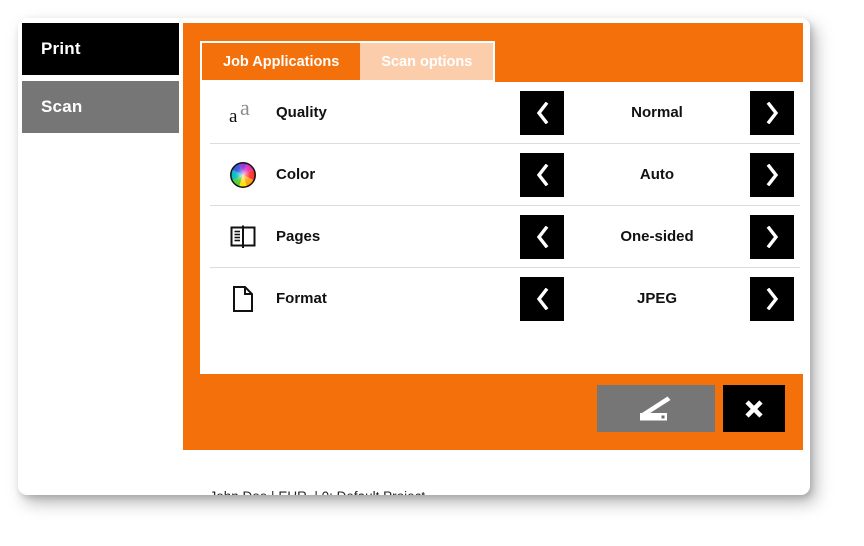 This screenshot has height=546, width=864. I want to click on action-bar, so click(691, 408).